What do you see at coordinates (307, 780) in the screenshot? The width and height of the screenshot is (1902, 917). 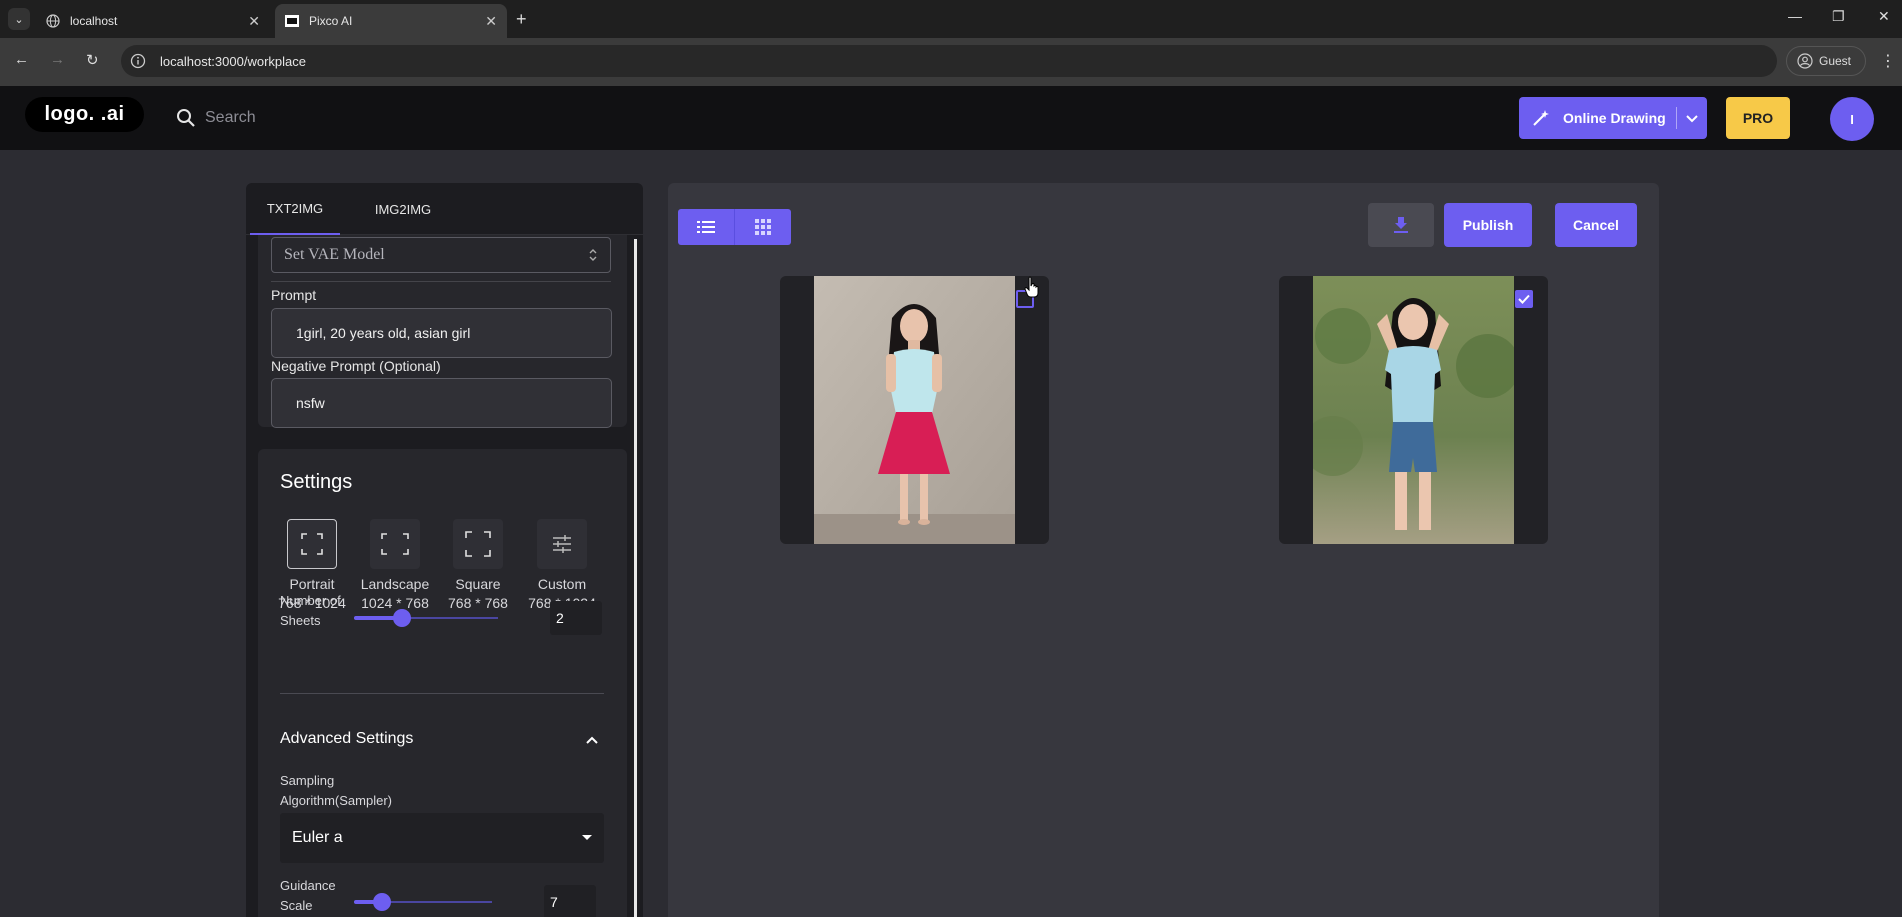 I see `sampler-label-line1: Sampling` at bounding box center [307, 780].